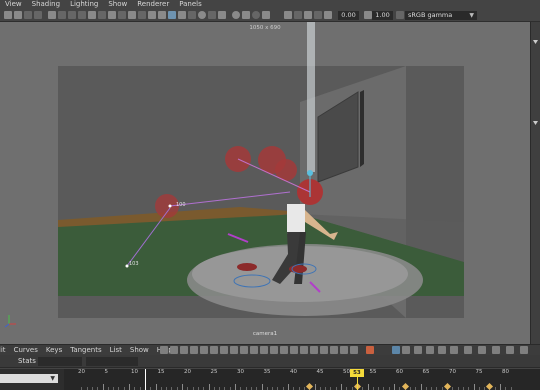 This screenshot has height=390, width=540. Describe the element at coordinates (139, 350) in the screenshot. I see `graph-editor-menu-show: Show` at that location.